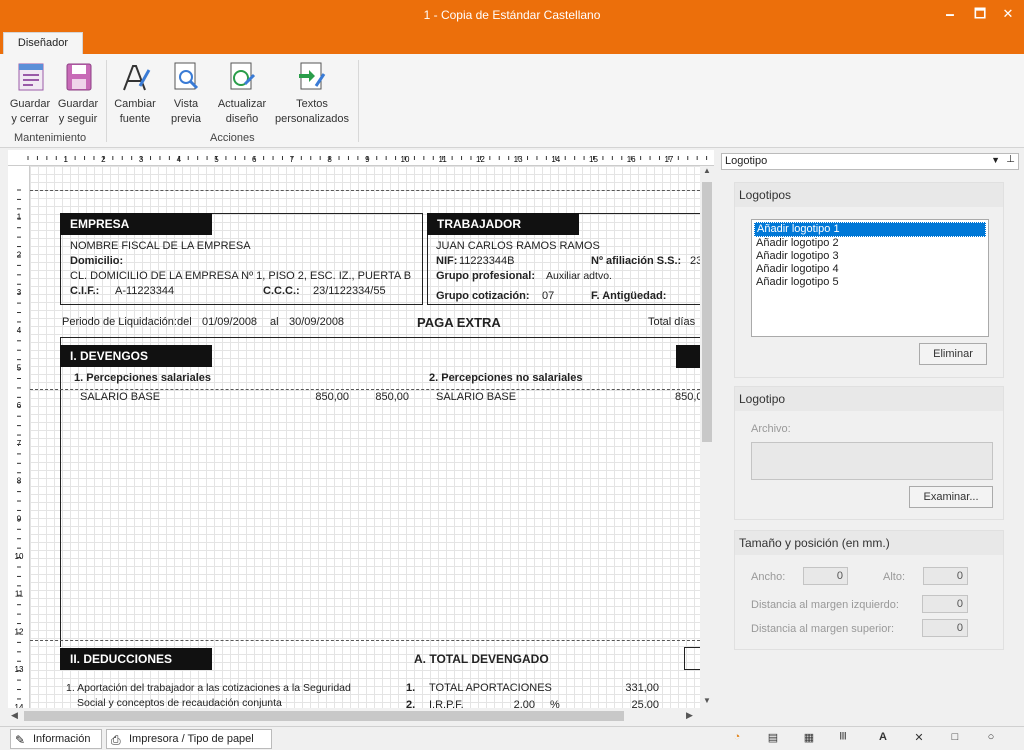 The image size is (1024, 750). Describe the element at coordinates (919, 739) in the screenshot. I see `line-tool-icon: ✕` at that location.